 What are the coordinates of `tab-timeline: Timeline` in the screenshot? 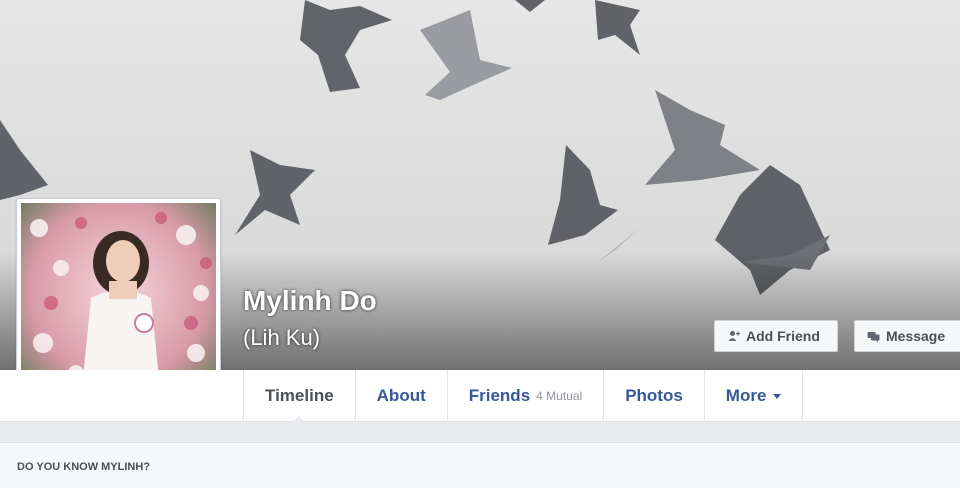 It's located at (299, 396).